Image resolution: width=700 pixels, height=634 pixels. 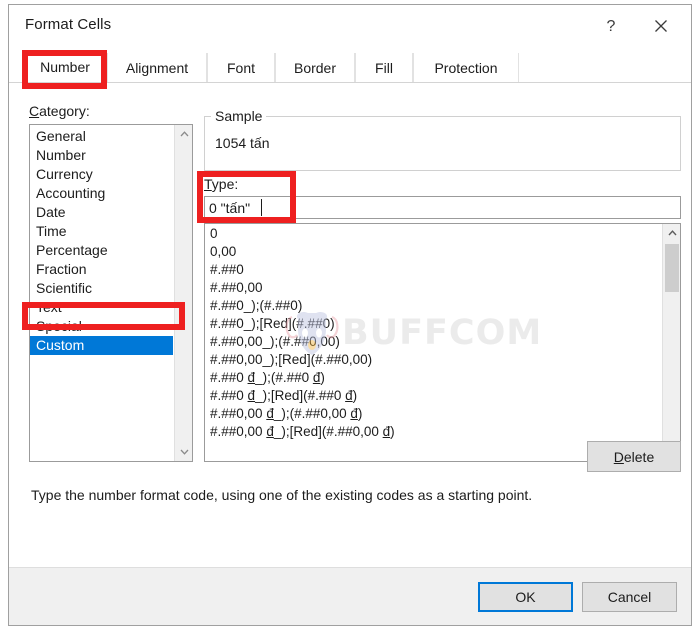 What do you see at coordinates (350, 596) in the screenshot?
I see `dialog-footer: OK Cancel` at bounding box center [350, 596].